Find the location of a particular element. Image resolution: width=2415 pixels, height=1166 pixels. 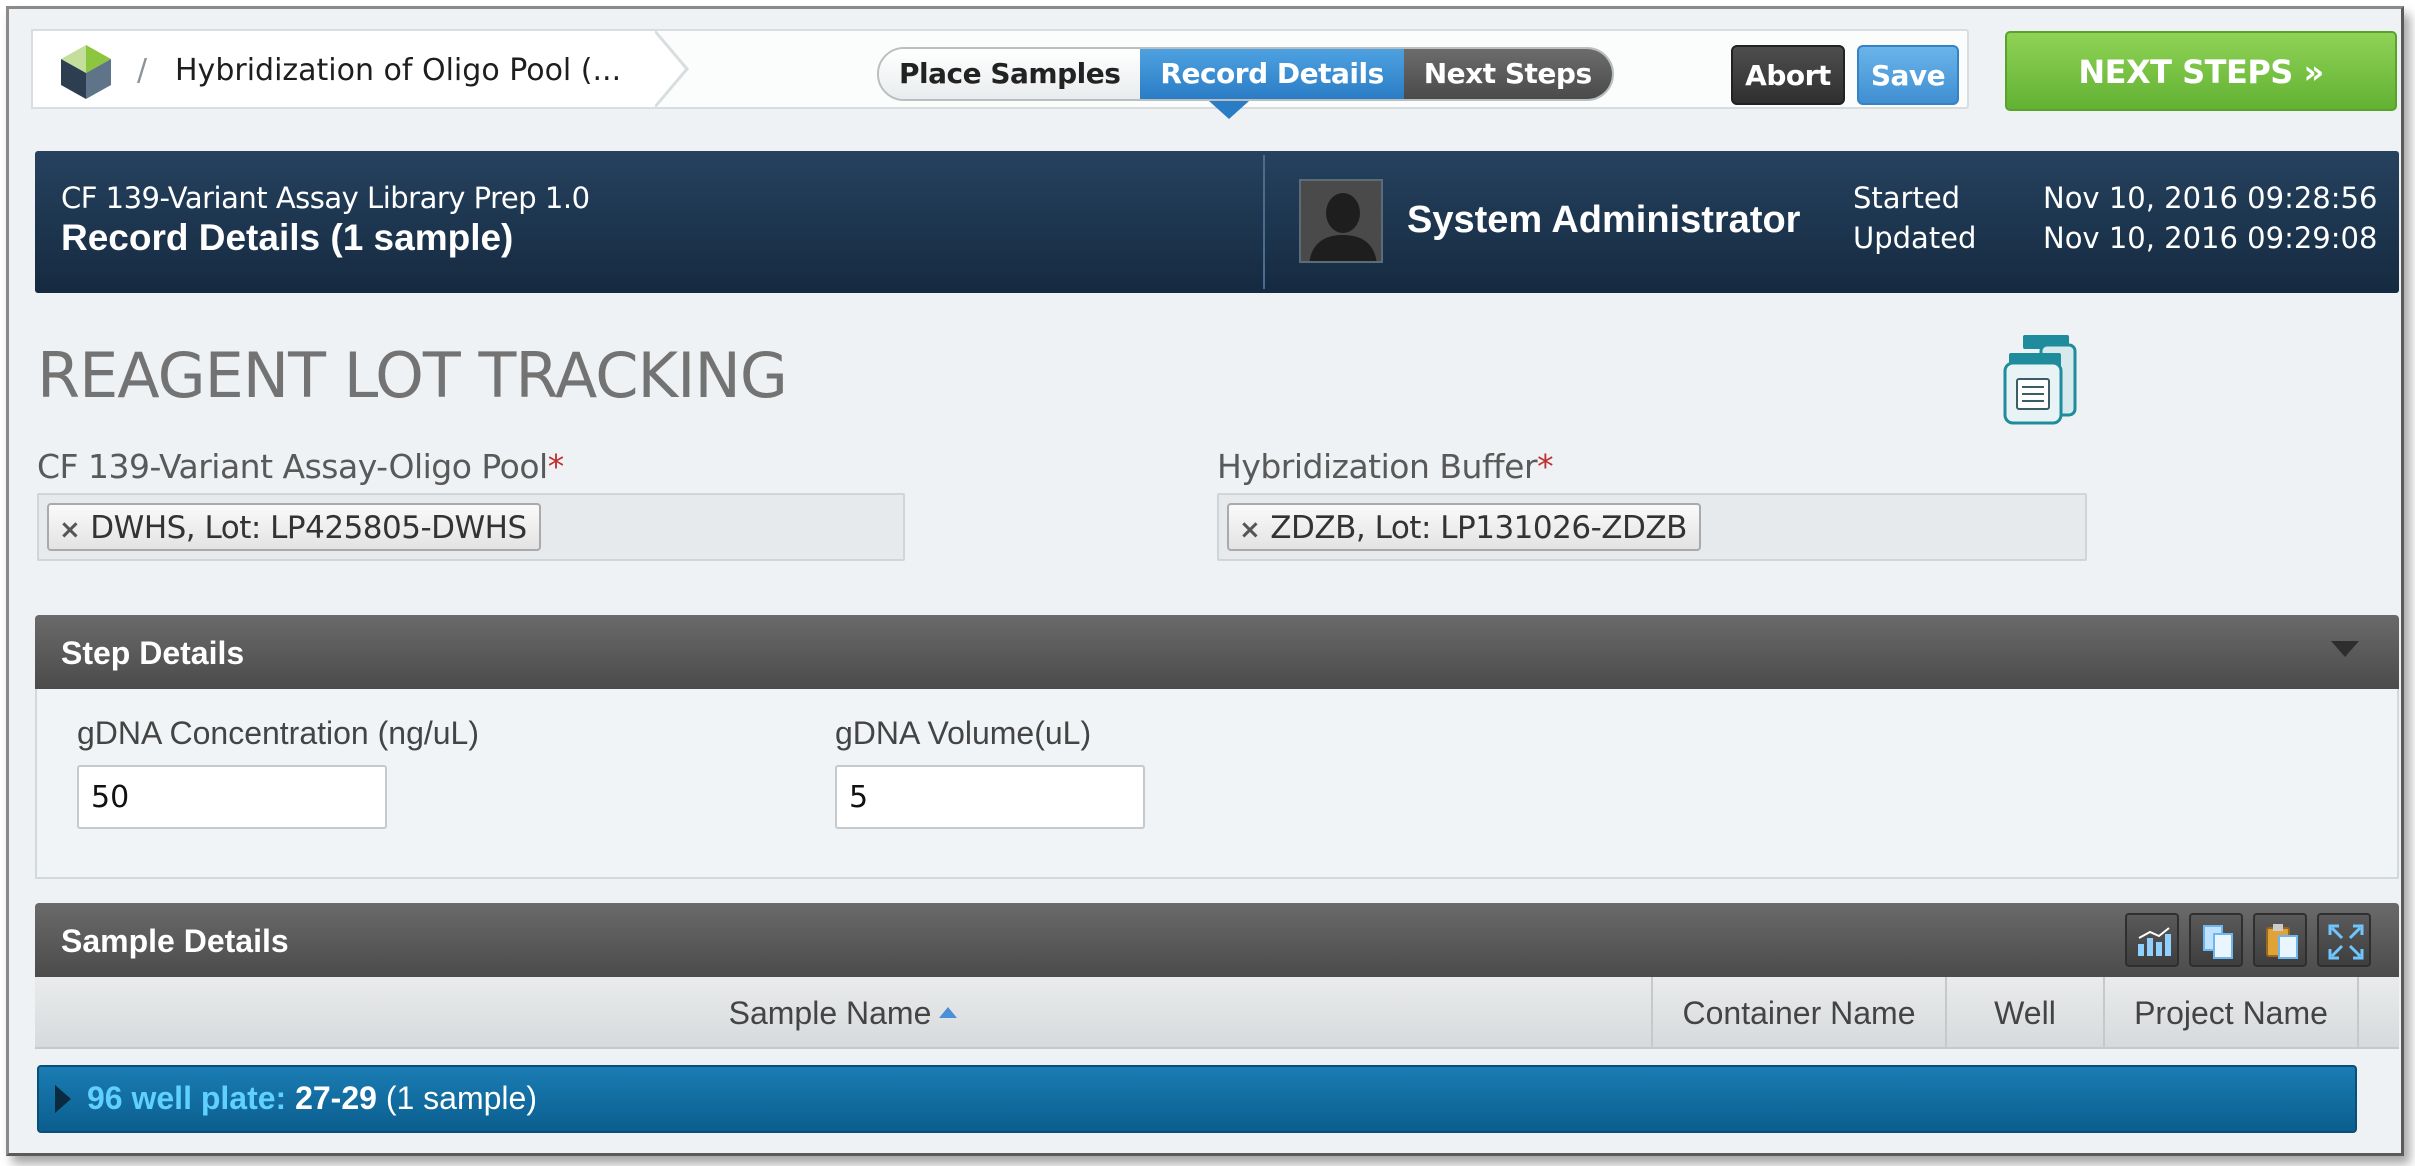

oligo-pool-label: CF 139-Variant Assay-Oligo Pool* is located at coordinates (300, 466).